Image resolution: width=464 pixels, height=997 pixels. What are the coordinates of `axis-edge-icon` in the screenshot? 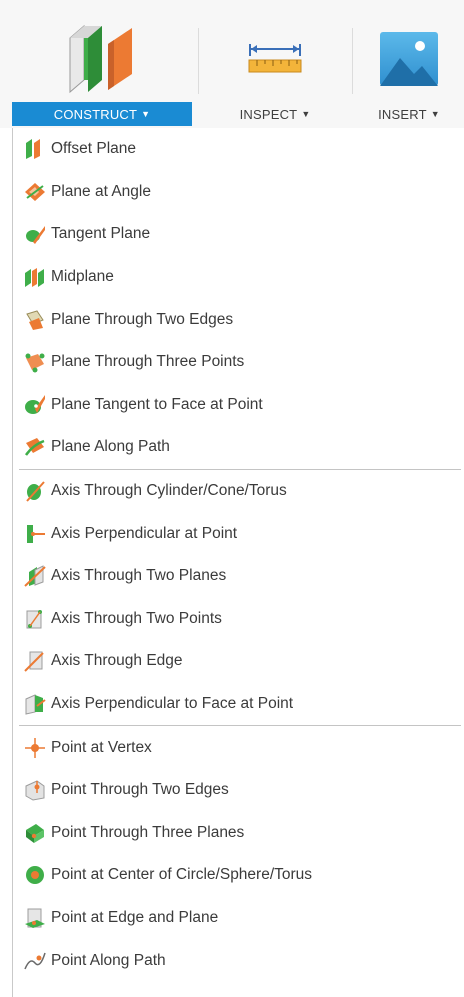 It's located at (34, 662).